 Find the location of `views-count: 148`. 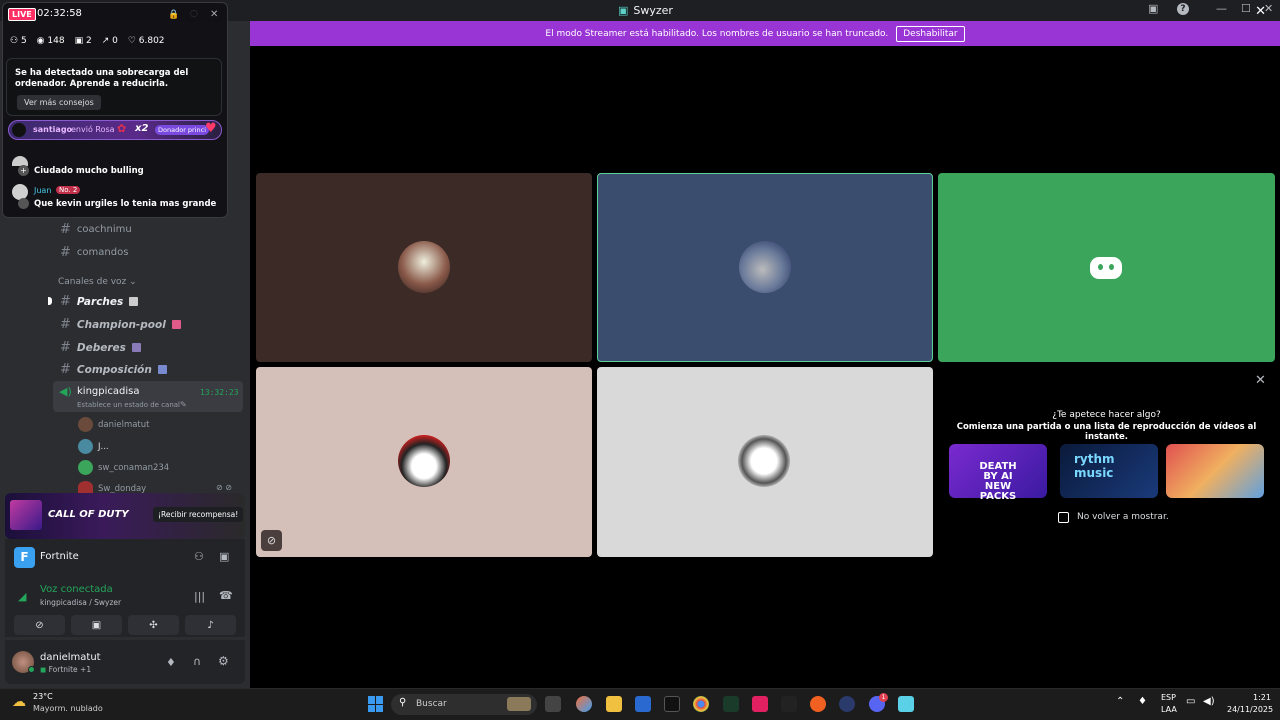

views-count: 148 is located at coordinates (56, 41).